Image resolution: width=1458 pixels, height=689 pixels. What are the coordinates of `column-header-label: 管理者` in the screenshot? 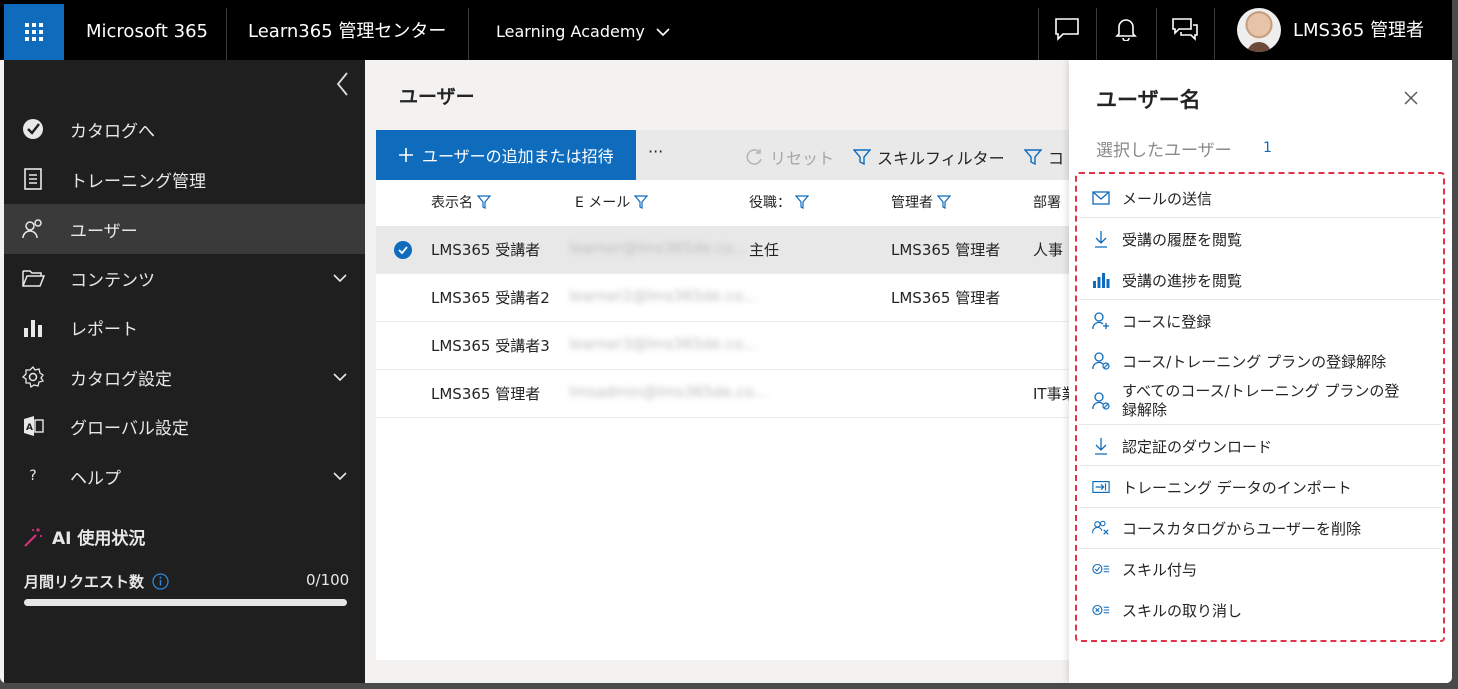 It's located at (912, 203).